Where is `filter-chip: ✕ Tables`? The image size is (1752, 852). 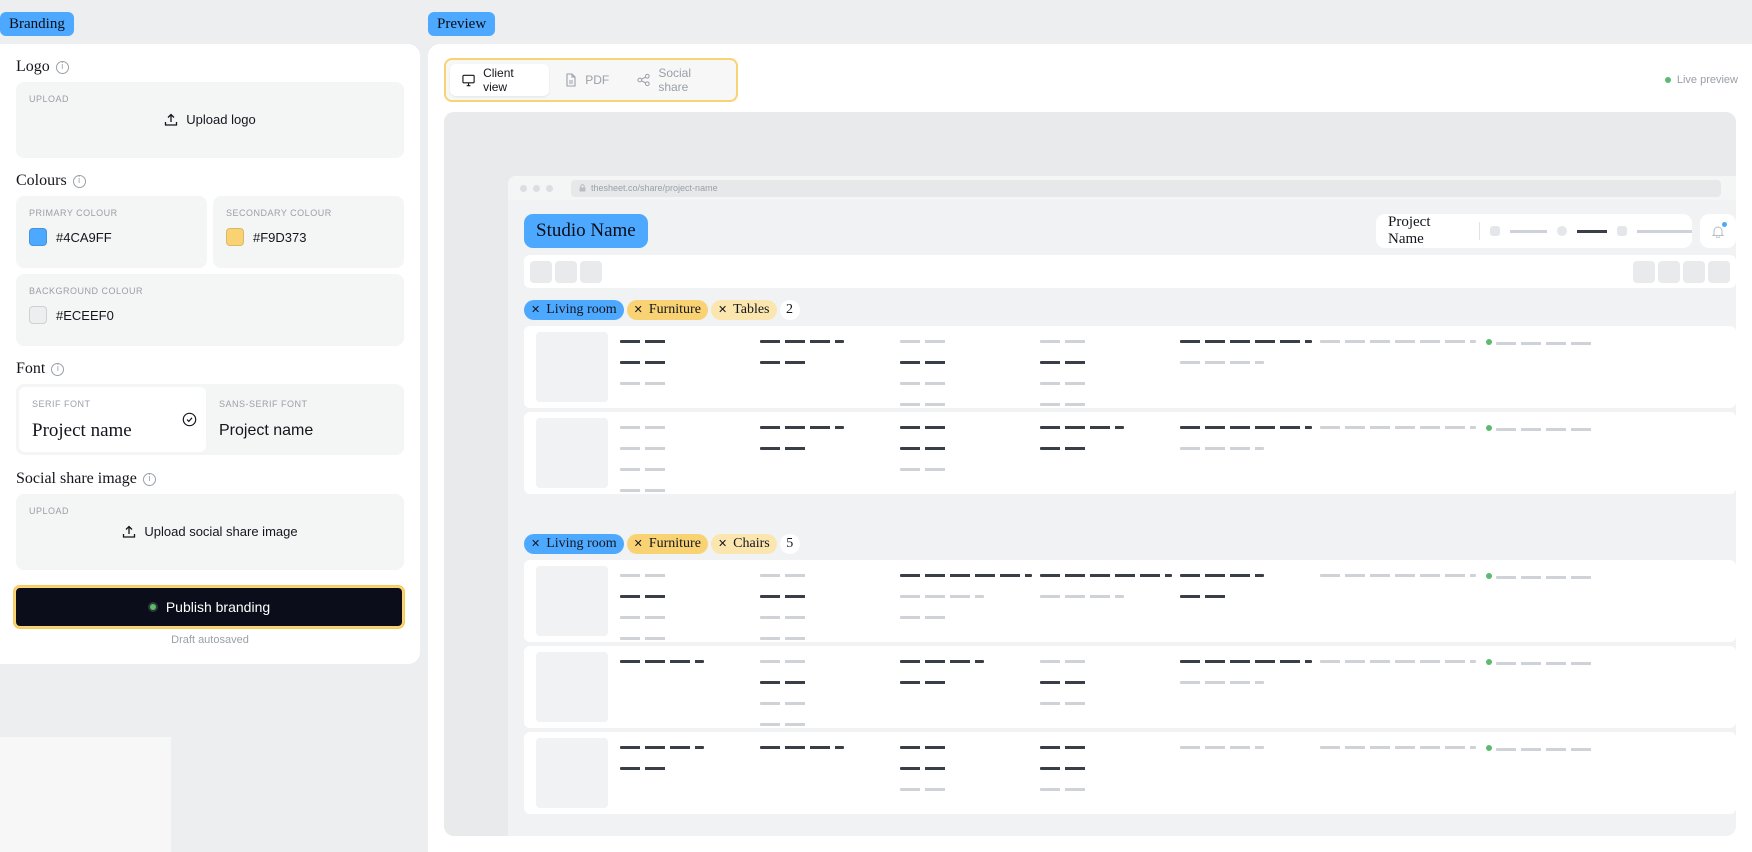 filter-chip: ✕ Tables is located at coordinates (743, 310).